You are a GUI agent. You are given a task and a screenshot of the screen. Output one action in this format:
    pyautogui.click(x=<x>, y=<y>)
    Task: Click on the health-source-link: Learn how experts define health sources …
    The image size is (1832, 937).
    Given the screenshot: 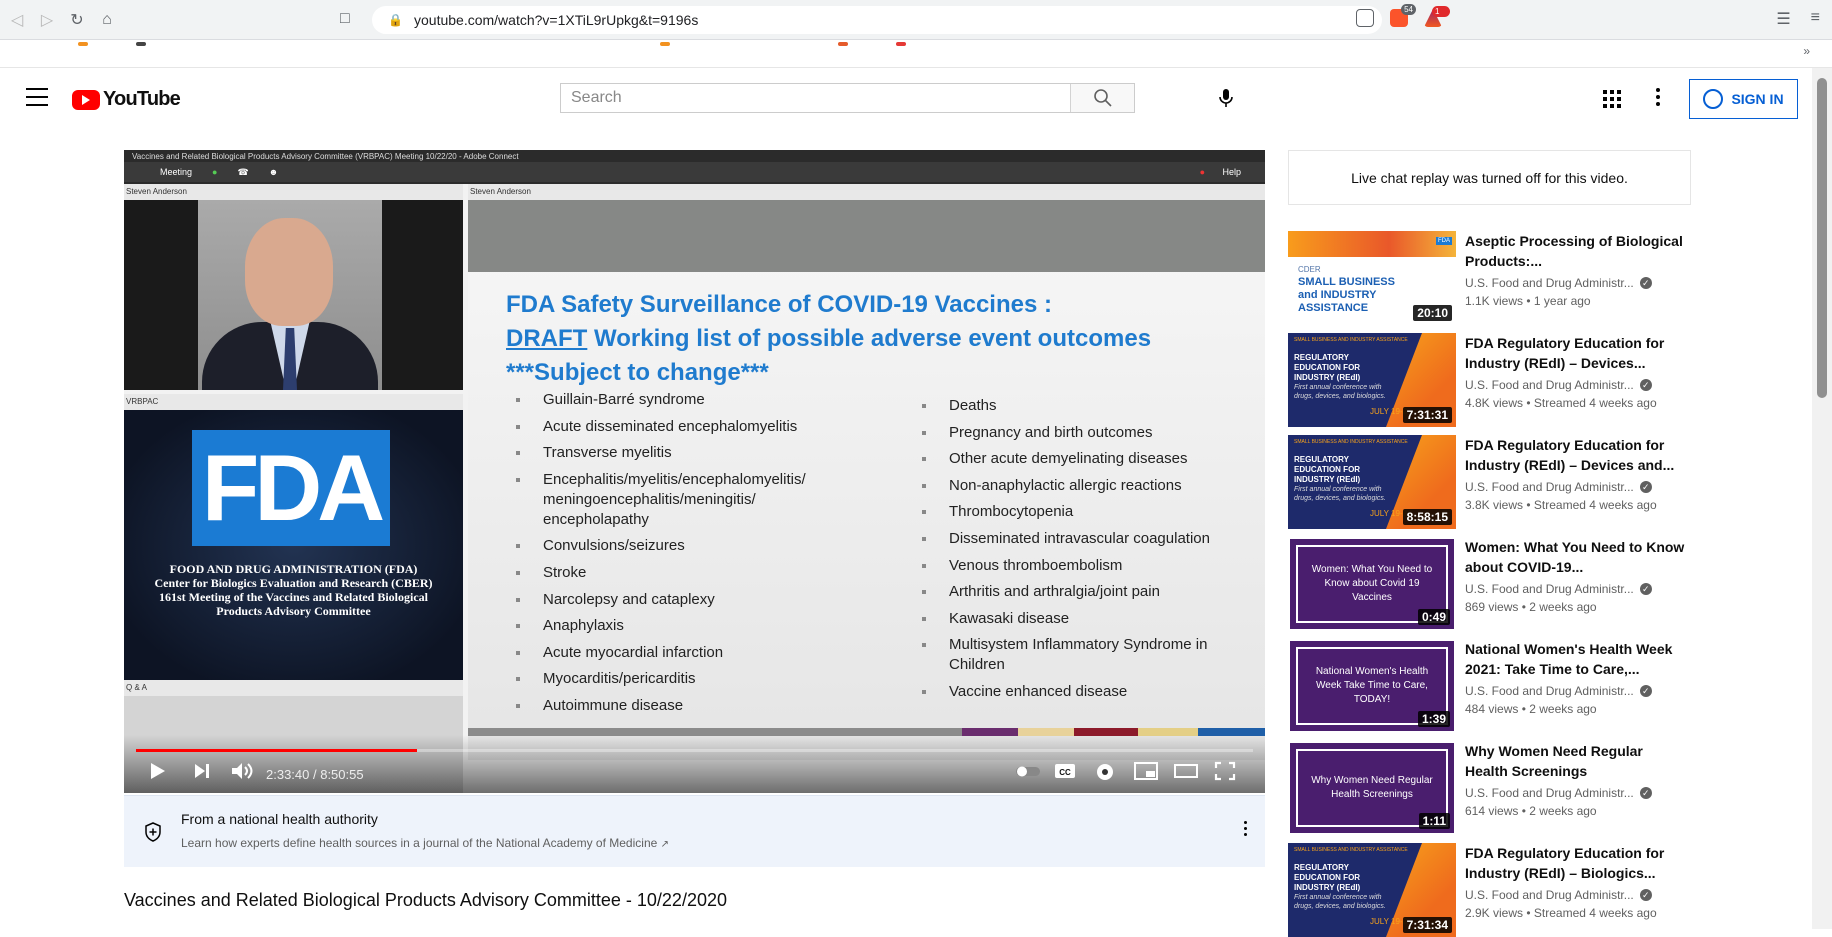 What is the action you would take?
    pyautogui.click(x=425, y=843)
    